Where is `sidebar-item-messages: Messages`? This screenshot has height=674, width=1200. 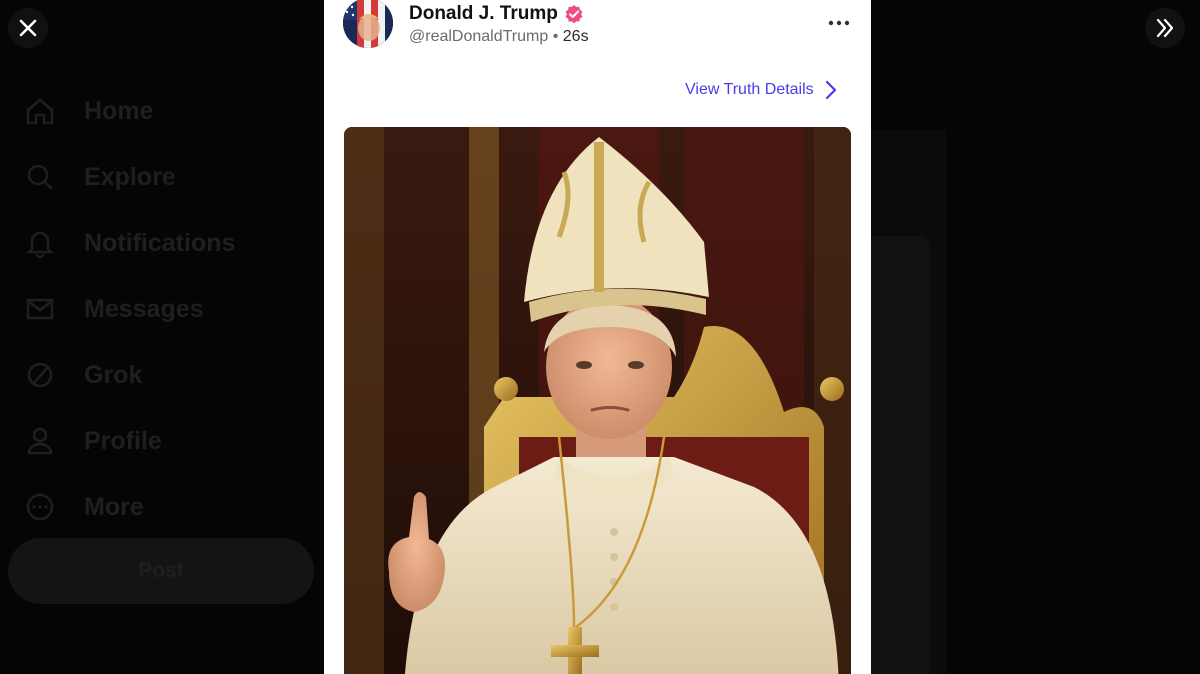
sidebar-item-messages: Messages is located at coordinates (172, 309).